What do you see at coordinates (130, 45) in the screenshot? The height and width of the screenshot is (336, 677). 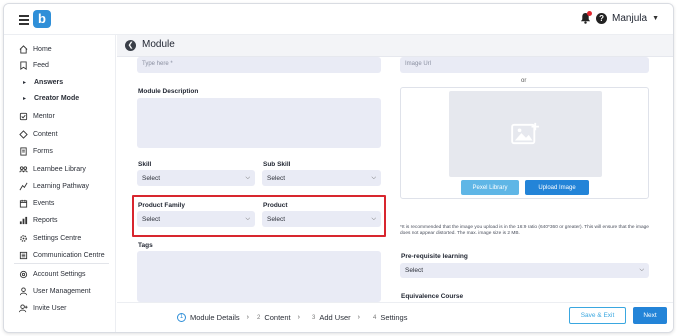 I see `back-arrow-icon: ❮` at bounding box center [130, 45].